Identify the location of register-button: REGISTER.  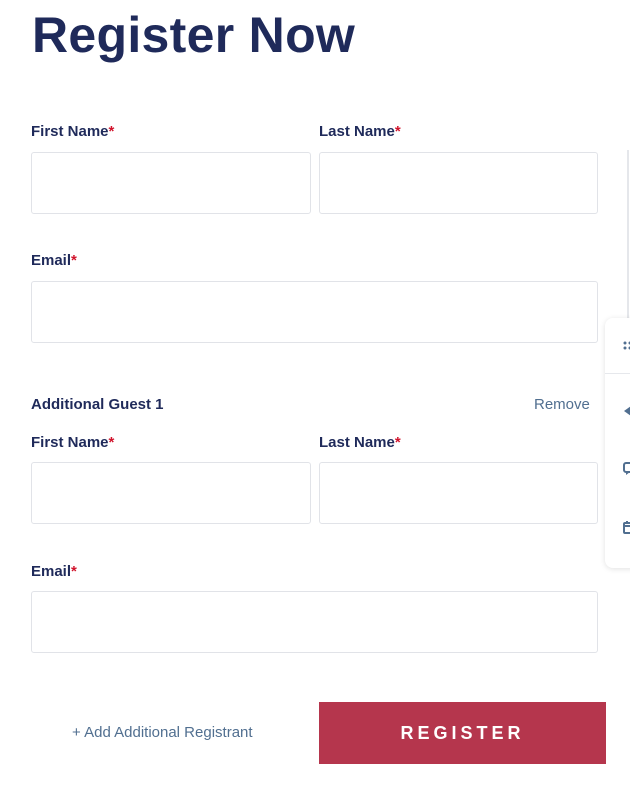
(462, 733).